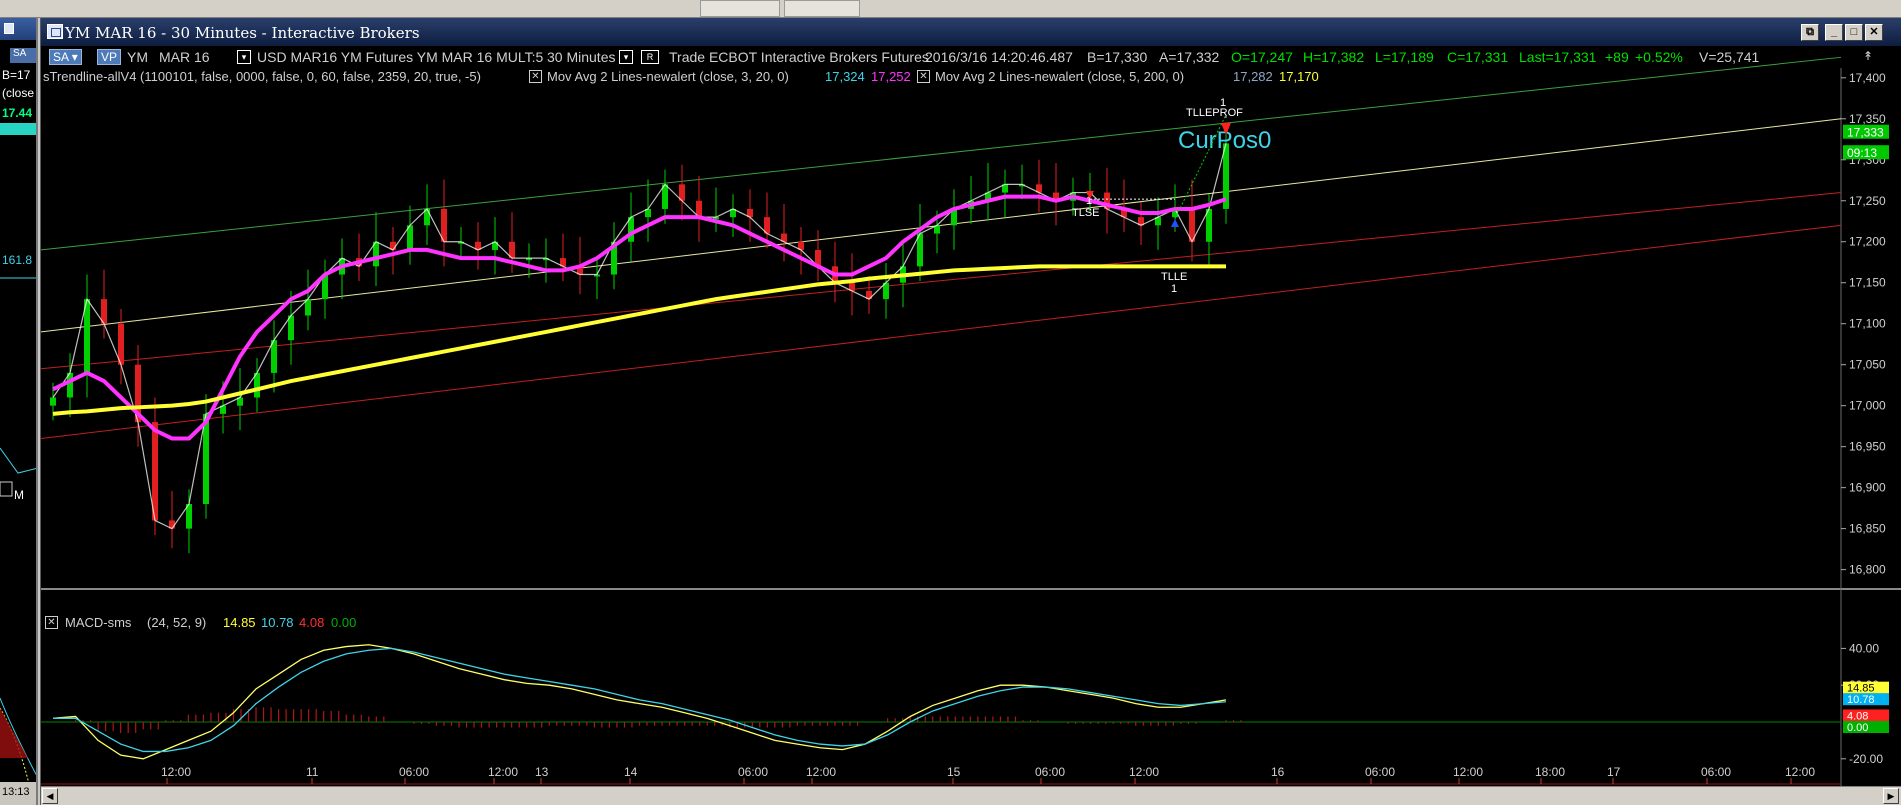  Describe the element at coordinates (1867, 324) in the screenshot. I see `price-tick-label: 17,100` at that location.